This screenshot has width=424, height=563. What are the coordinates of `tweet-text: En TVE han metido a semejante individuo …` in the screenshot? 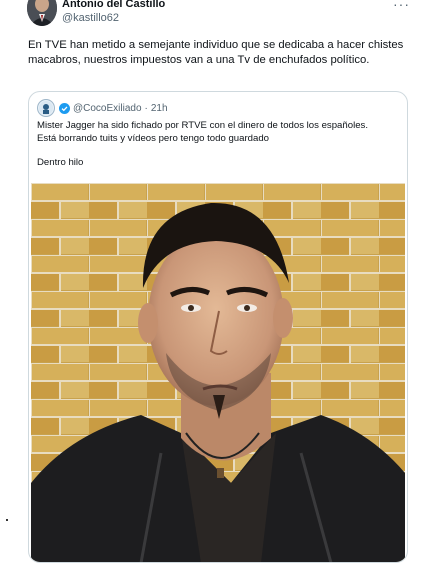 It's located at (216, 52).